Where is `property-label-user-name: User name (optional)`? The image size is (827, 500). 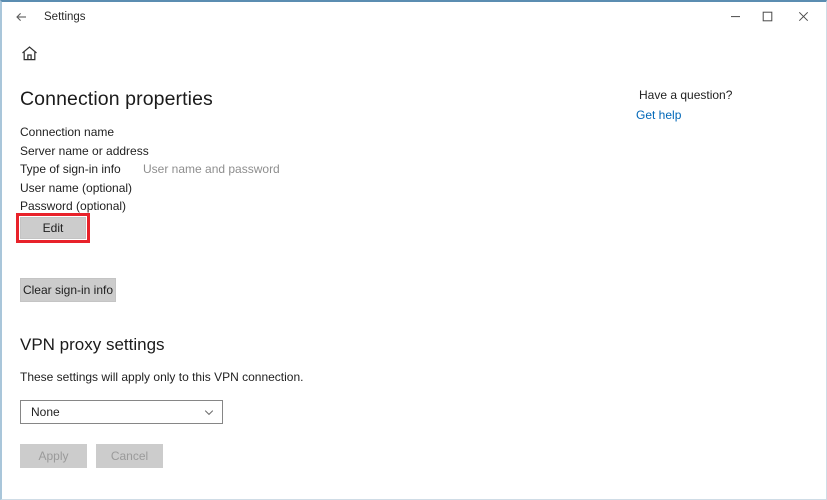 property-label-user-name: User name (optional) is located at coordinates (76, 187).